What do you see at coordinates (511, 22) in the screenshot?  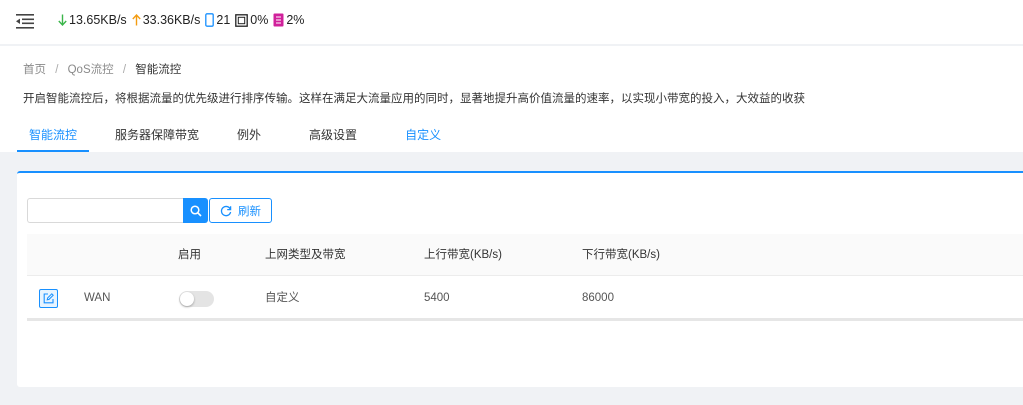 I see `top-bar: 13.65KB/s 33.36KB/s 21 0% 2%` at bounding box center [511, 22].